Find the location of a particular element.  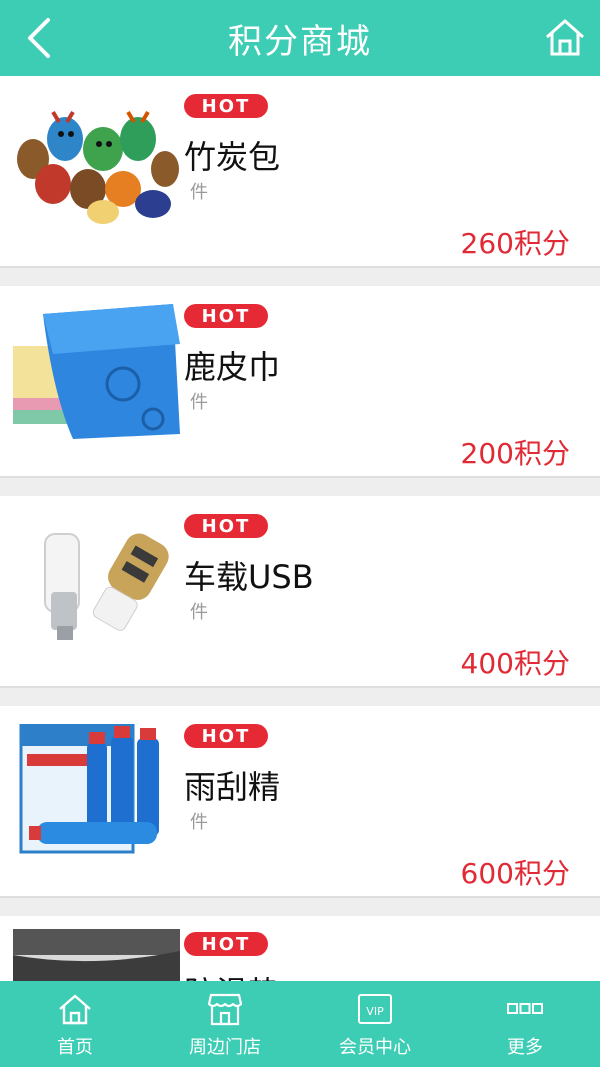

home-button is located at coordinates (565, 37).